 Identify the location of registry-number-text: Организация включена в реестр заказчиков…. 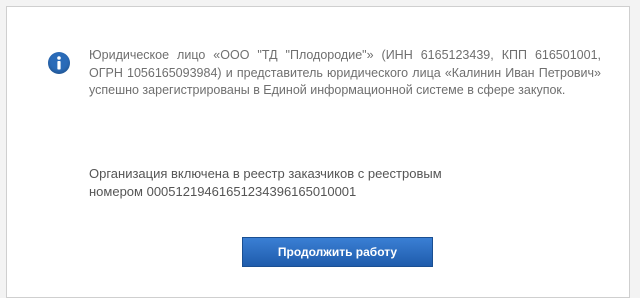
(324, 183).